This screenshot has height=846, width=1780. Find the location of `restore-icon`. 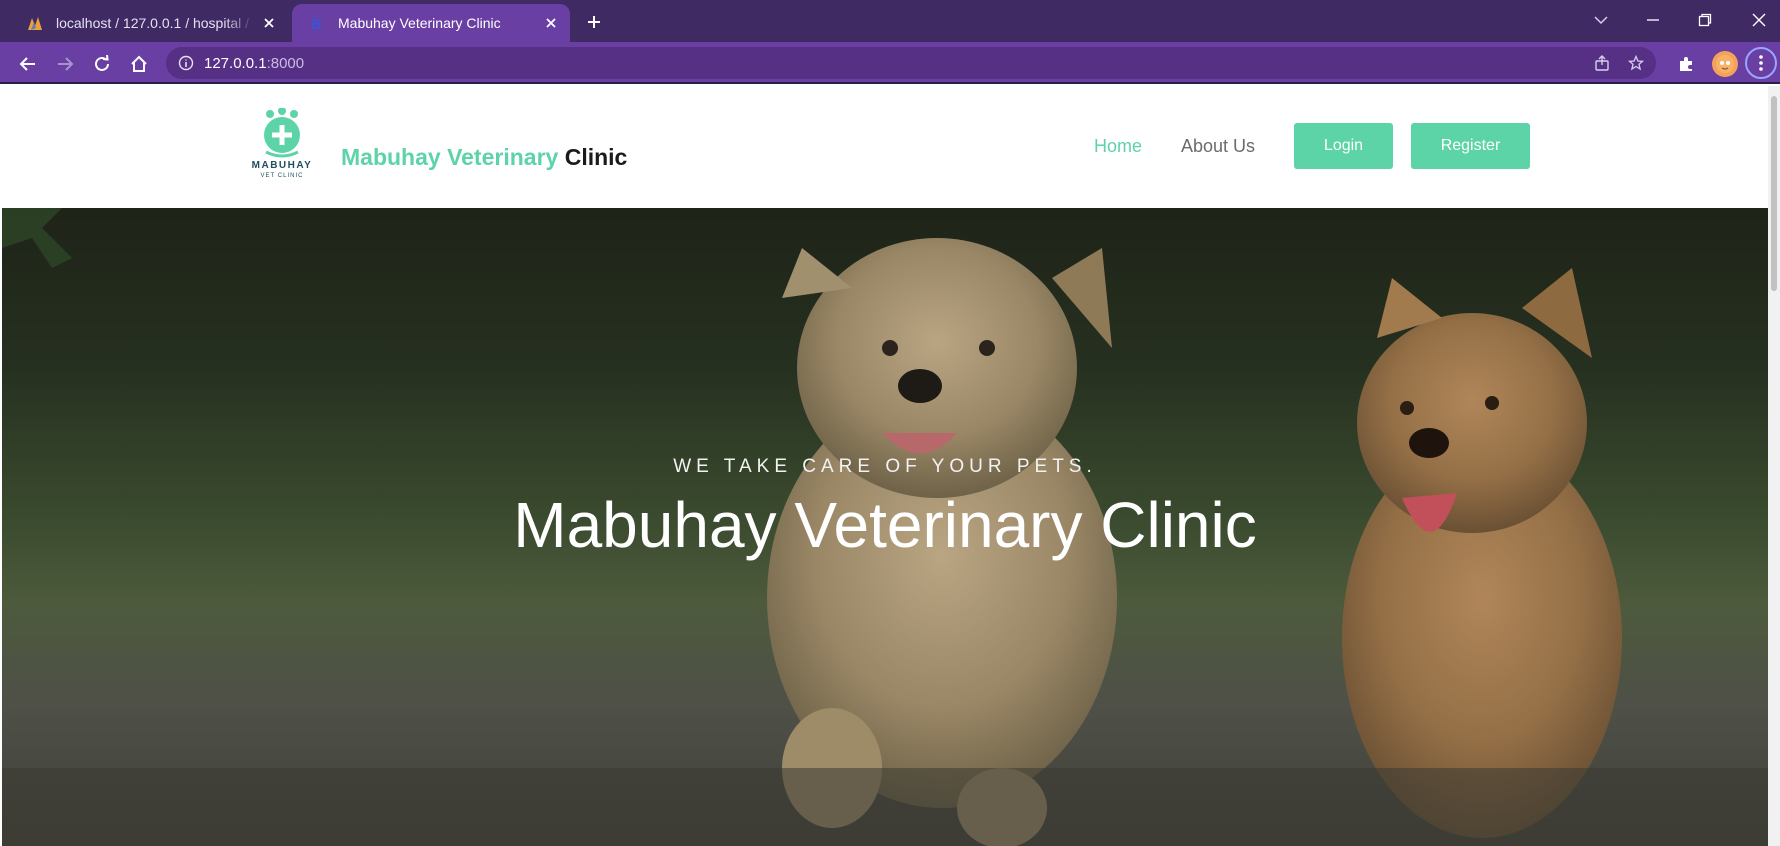

restore-icon is located at coordinates (1705, 20).